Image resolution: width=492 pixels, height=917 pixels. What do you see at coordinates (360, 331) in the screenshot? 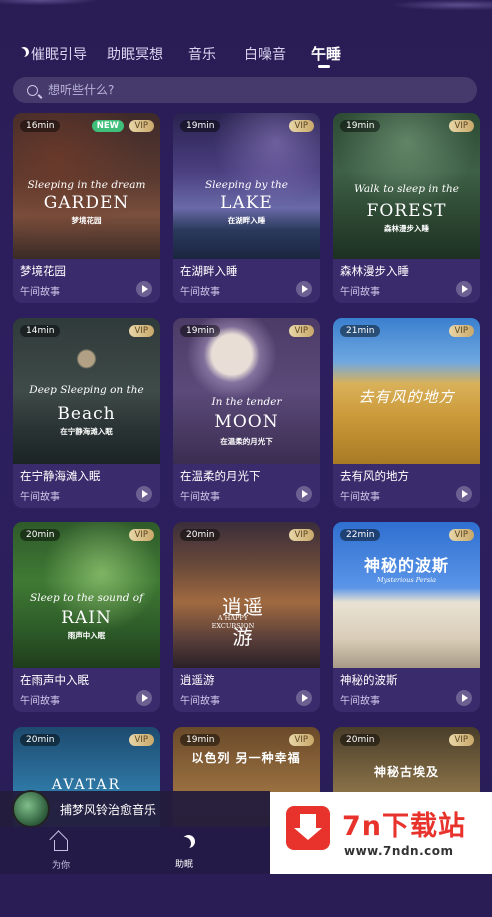
I see `duration-badge: 21min` at bounding box center [360, 331].